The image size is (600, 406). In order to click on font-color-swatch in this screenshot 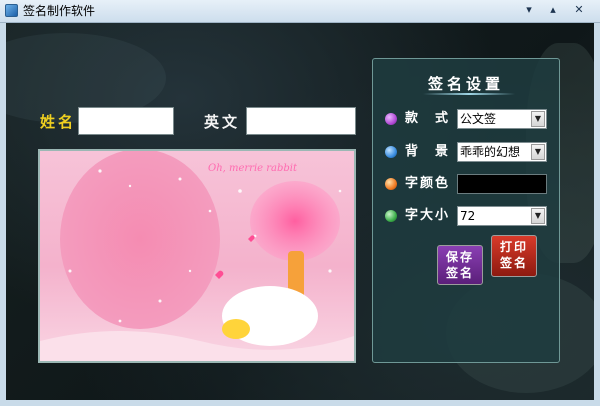, I will do `click(502, 184)`.